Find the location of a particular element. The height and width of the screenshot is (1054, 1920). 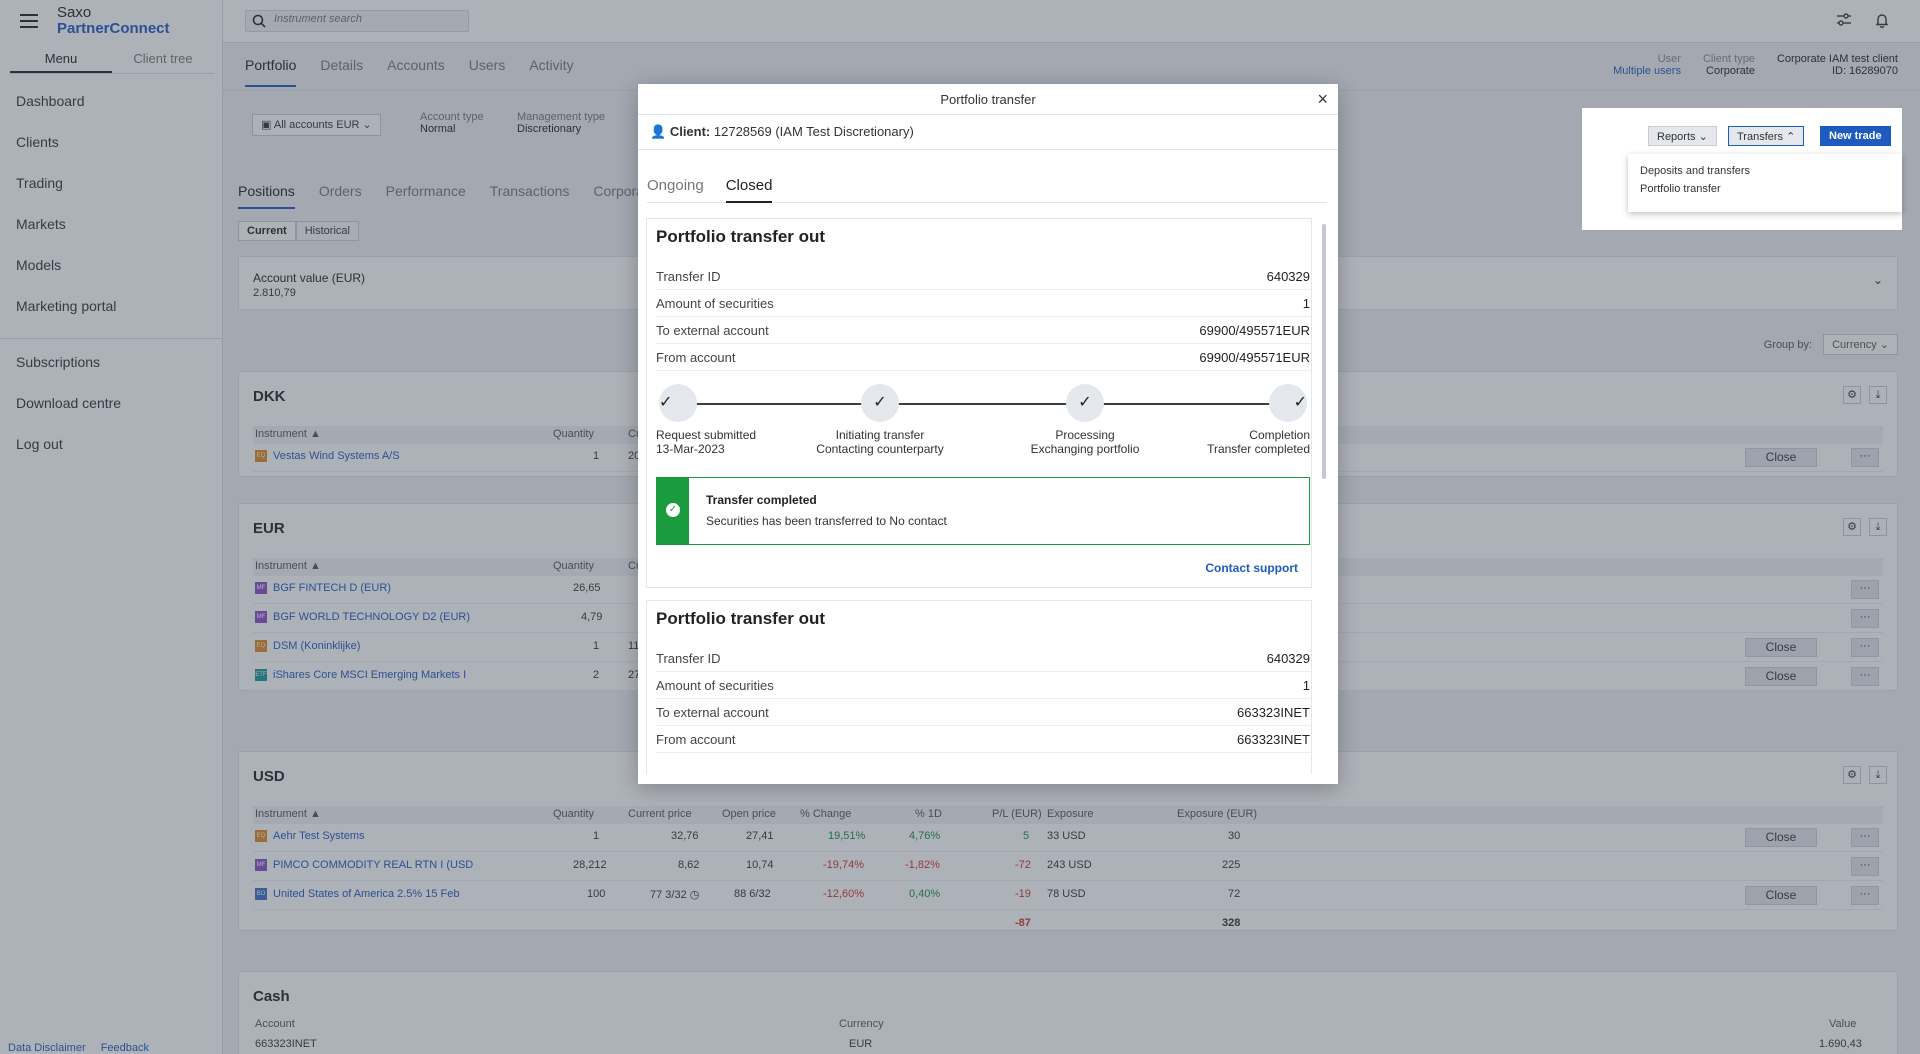

close-icon: × is located at coordinates (1322, 99).